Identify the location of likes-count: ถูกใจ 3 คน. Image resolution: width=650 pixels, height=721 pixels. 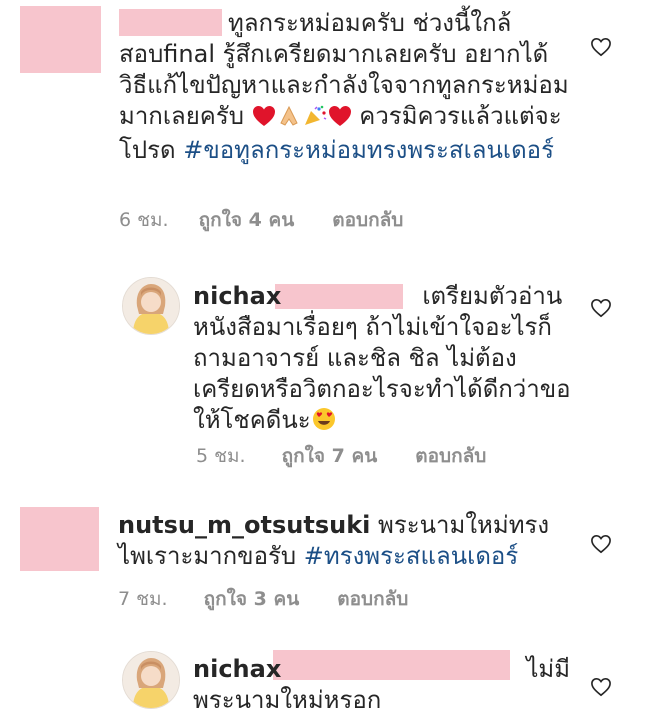
(252, 599).